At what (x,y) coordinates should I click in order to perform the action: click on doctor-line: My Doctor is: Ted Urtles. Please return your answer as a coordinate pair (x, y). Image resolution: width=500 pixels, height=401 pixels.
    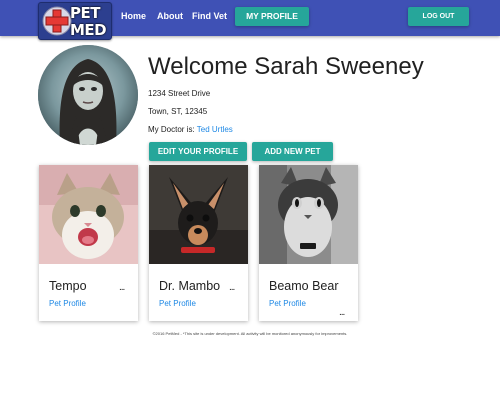
    Looking at the image, I should click on (190, 130).